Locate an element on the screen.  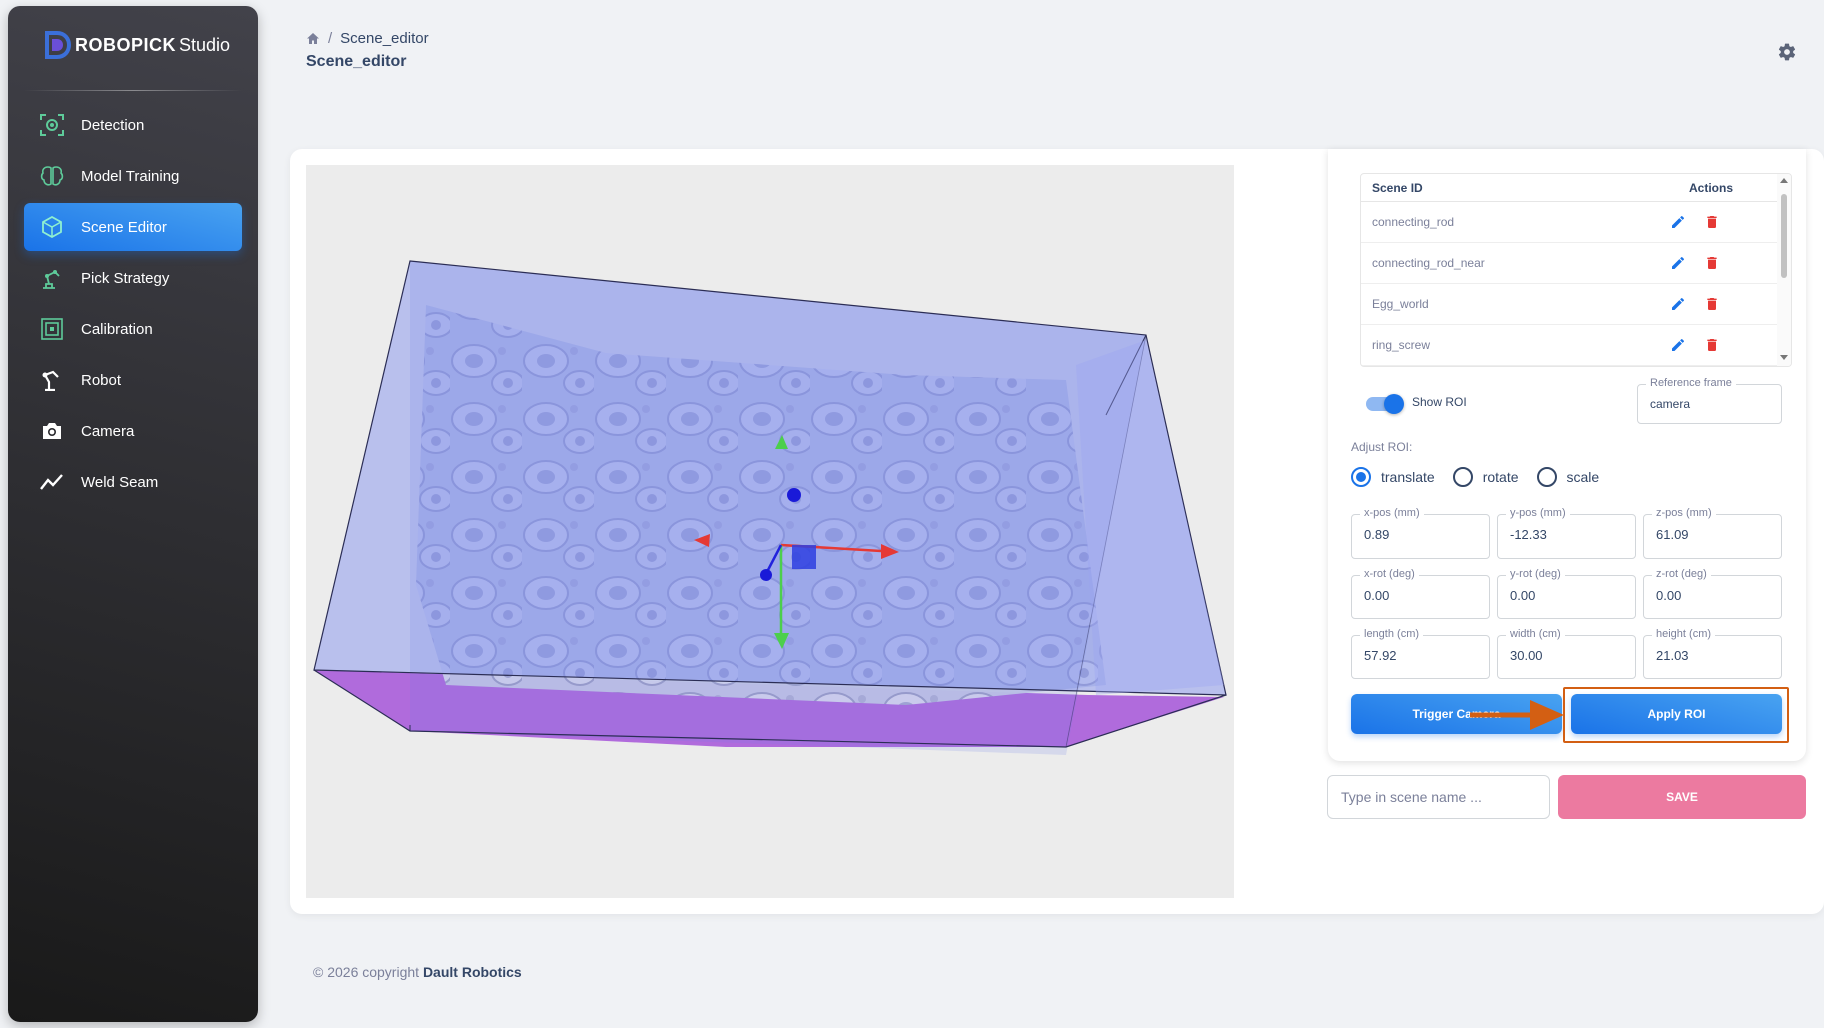
sidebar-item-scene-editor: Scene Editor is located at coordinates (133, 227).